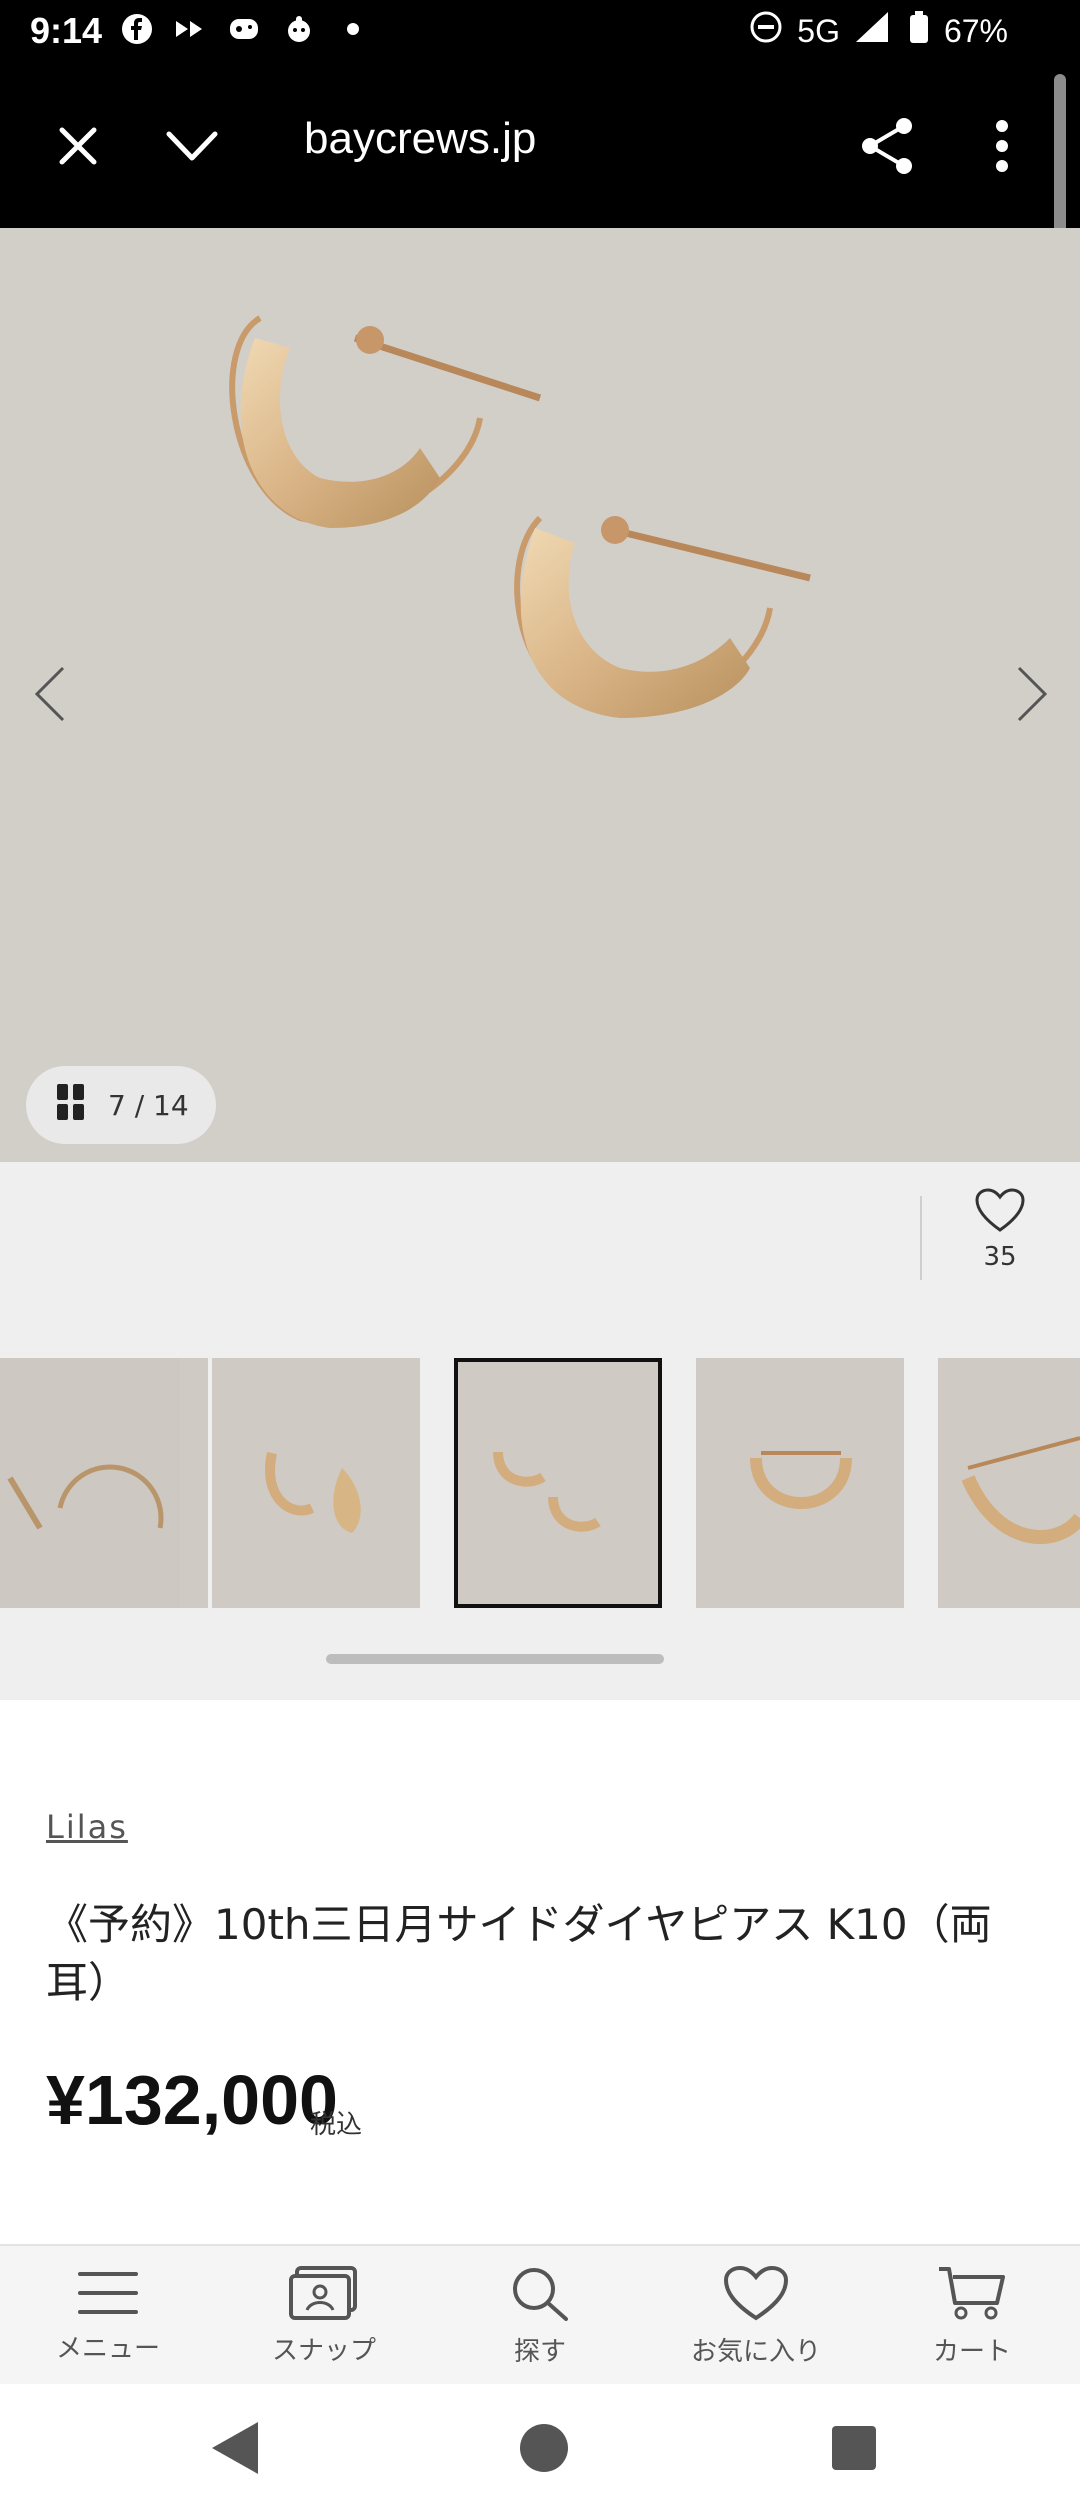 The height and width of the screenshot is (2520, 1080). What do you see at coordinates (137, 29) in the screenshot?
I see `facebook-icon` at bounding box center [137, 29].